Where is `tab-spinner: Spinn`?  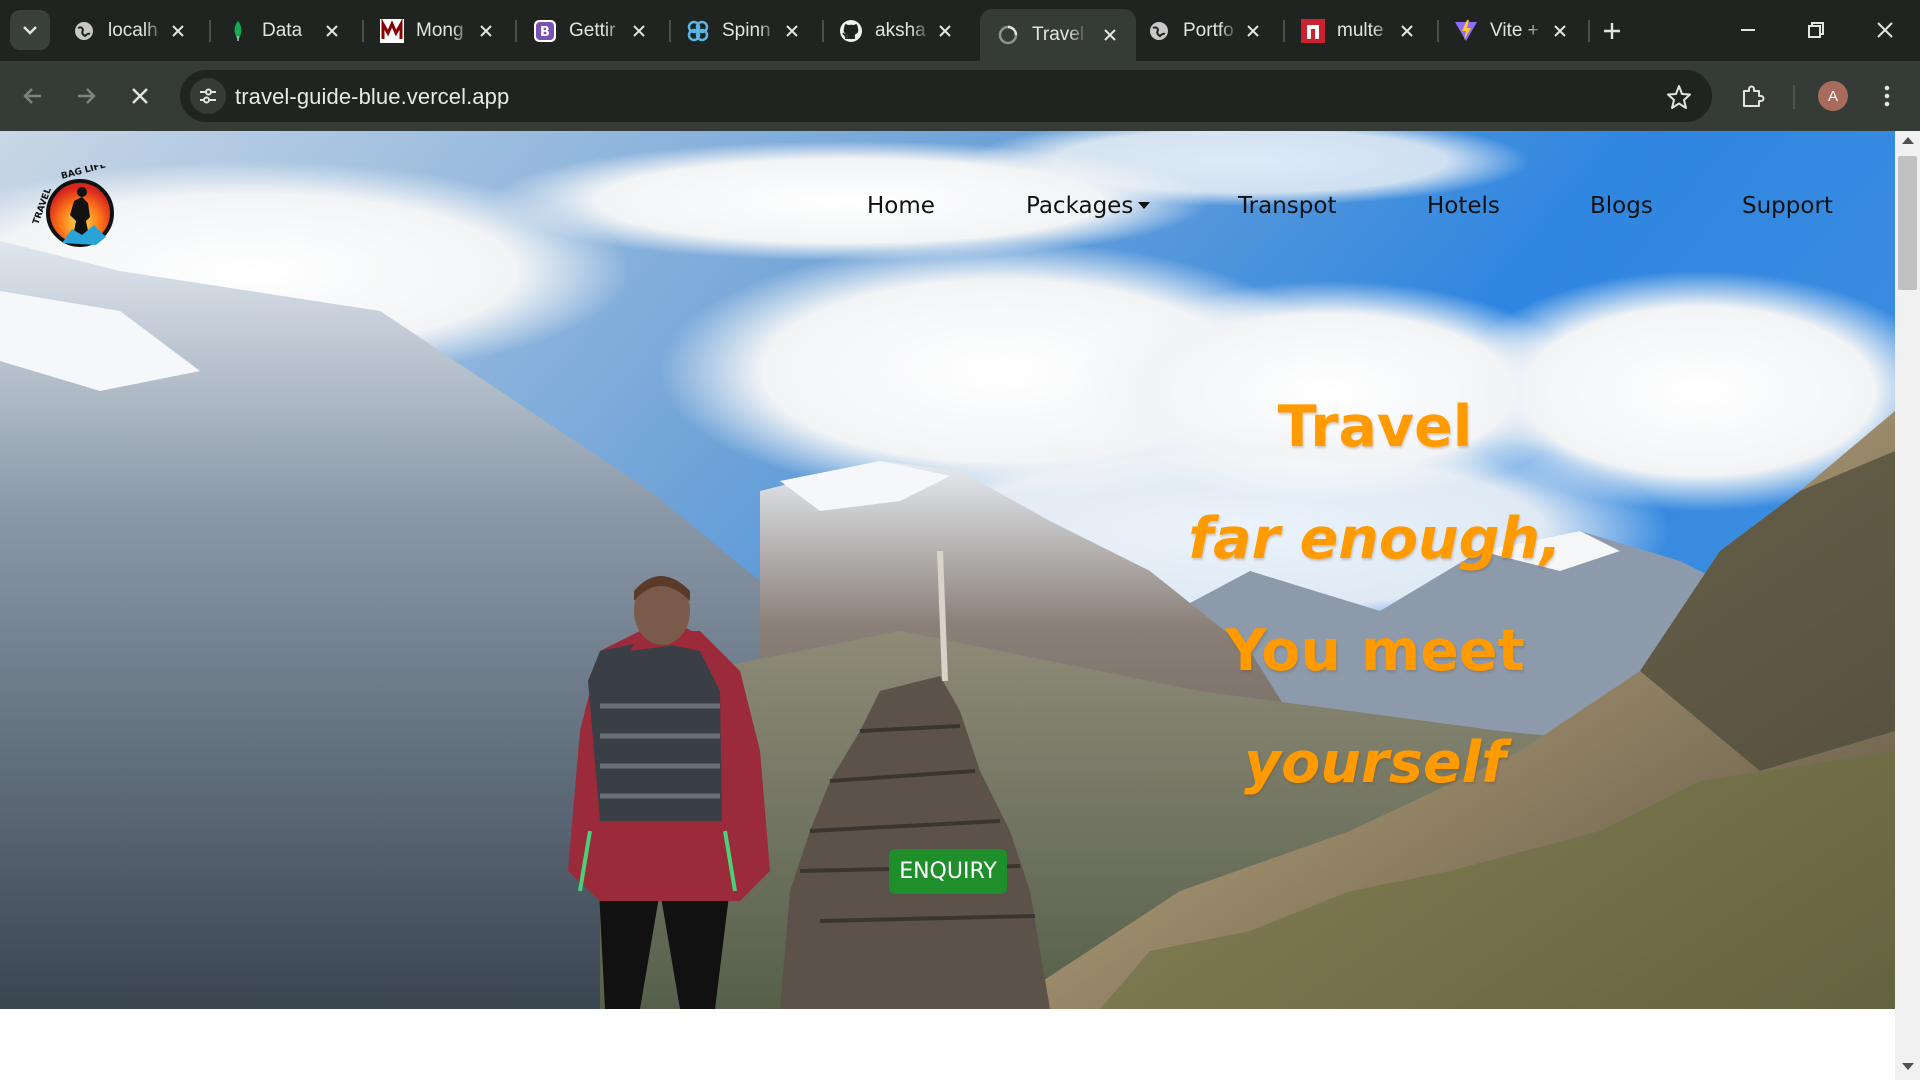 tab-spinner: Spinn is located at coordinates (744, 31).